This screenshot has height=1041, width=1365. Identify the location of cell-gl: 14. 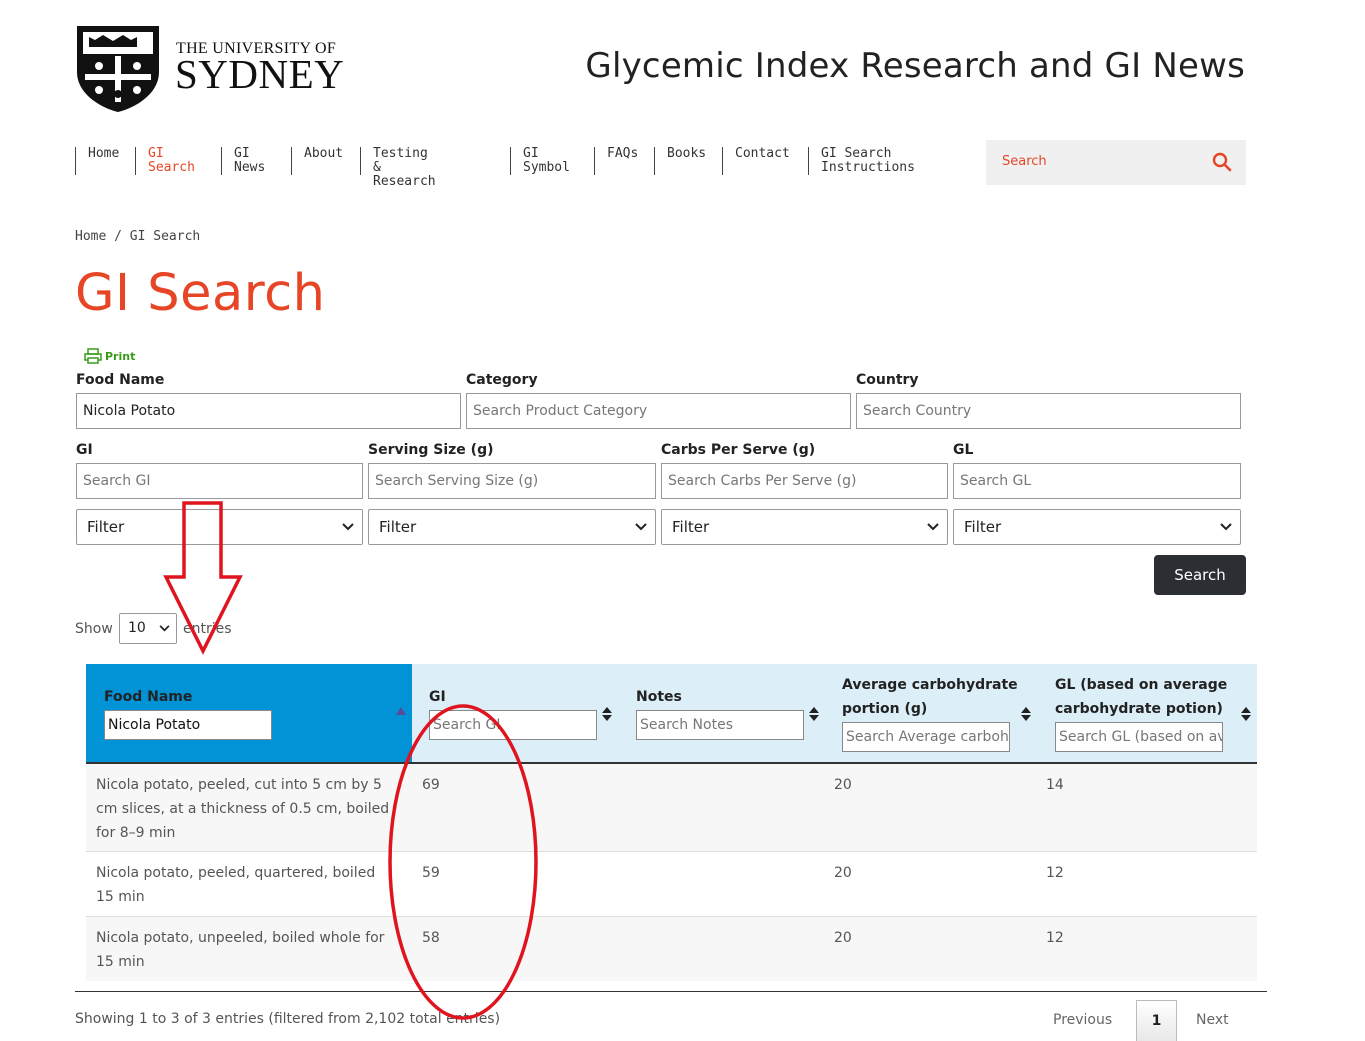
(1055, 785).